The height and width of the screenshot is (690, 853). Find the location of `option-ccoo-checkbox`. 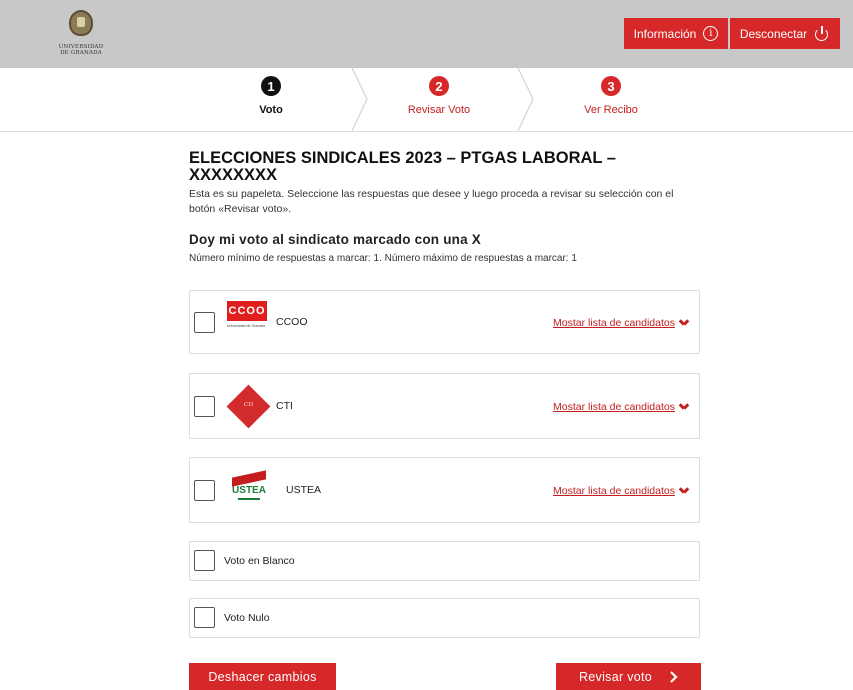

option-ccoo-checkbox is located at coordinates (204, 322).